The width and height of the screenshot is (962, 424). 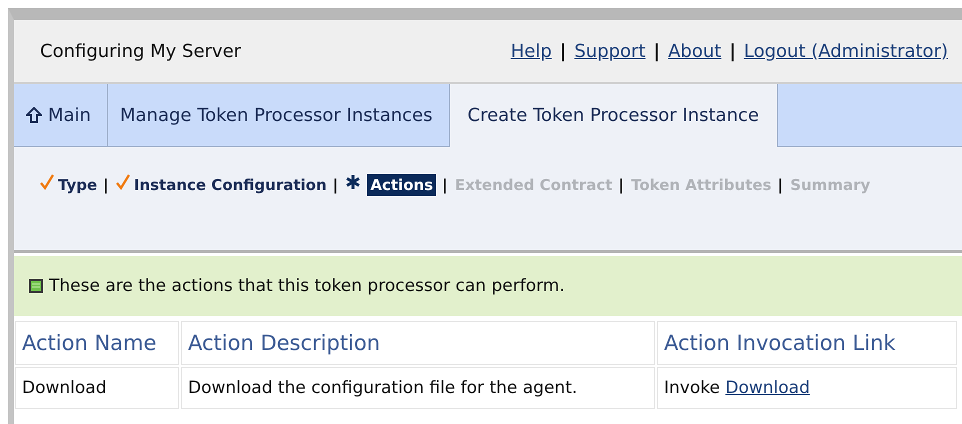 What do you see at coordinates (418, 388) in the screenshot?
I see `table-cell: Download the configuration file for the agent.` at bounding box center [418, 388].